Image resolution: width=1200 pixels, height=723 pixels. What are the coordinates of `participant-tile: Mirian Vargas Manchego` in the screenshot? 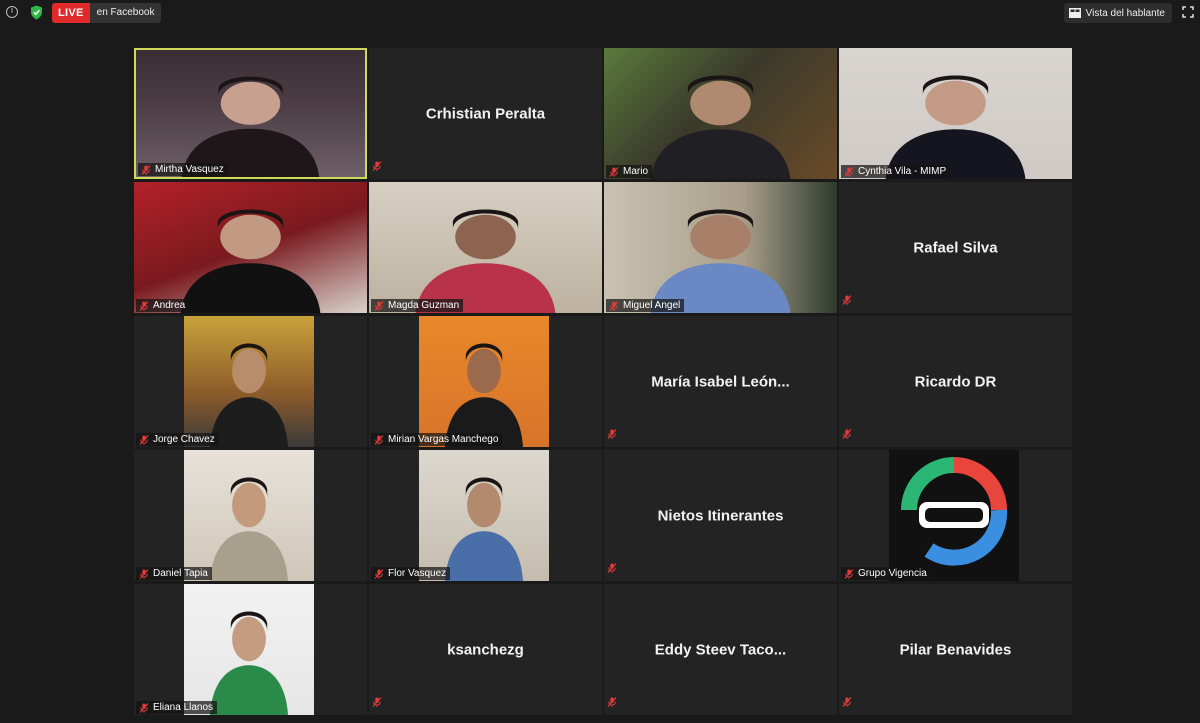 It's located at (485, 381).